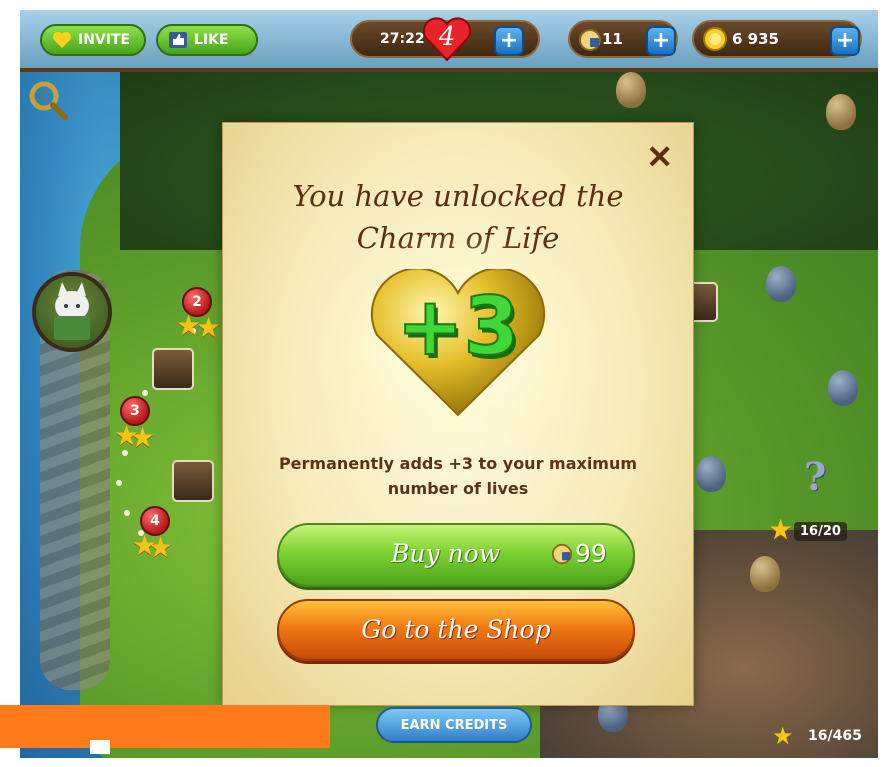  I want to click on credits-count: 11, so click(612, 39).